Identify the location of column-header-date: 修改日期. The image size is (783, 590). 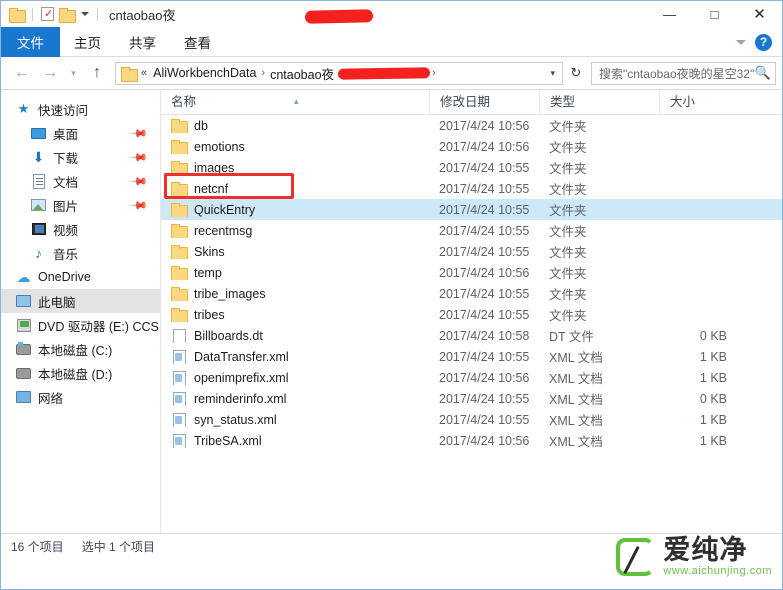
(484, 102).